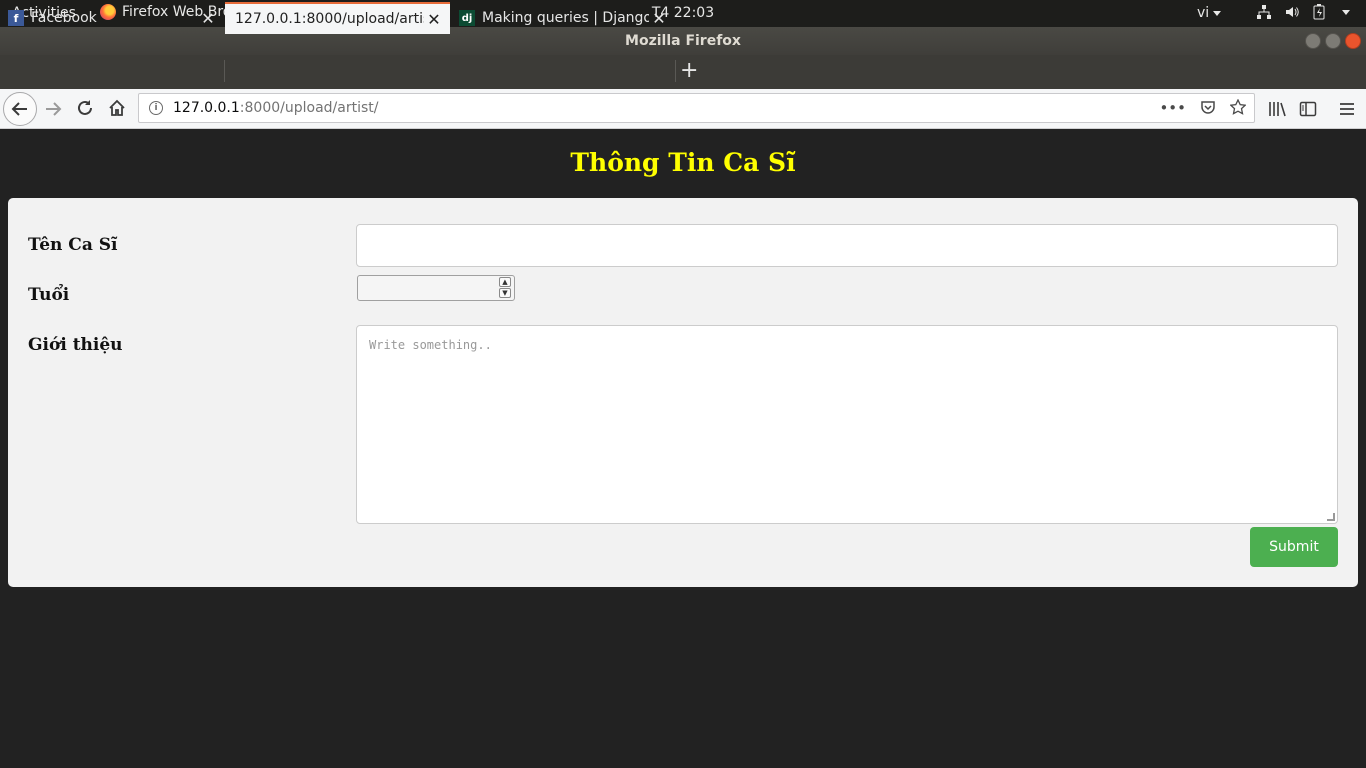 This screenshot has width=1366, height=768. I want to click on pocket-icon, so click(1208, 107).